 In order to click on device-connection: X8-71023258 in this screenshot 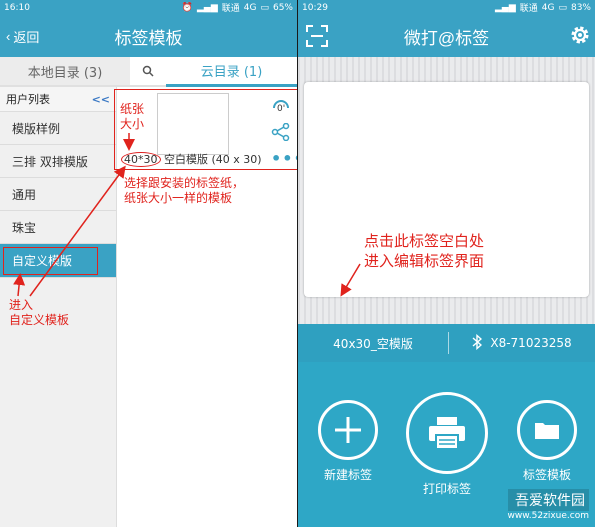, I will do `click(522, 343)`.